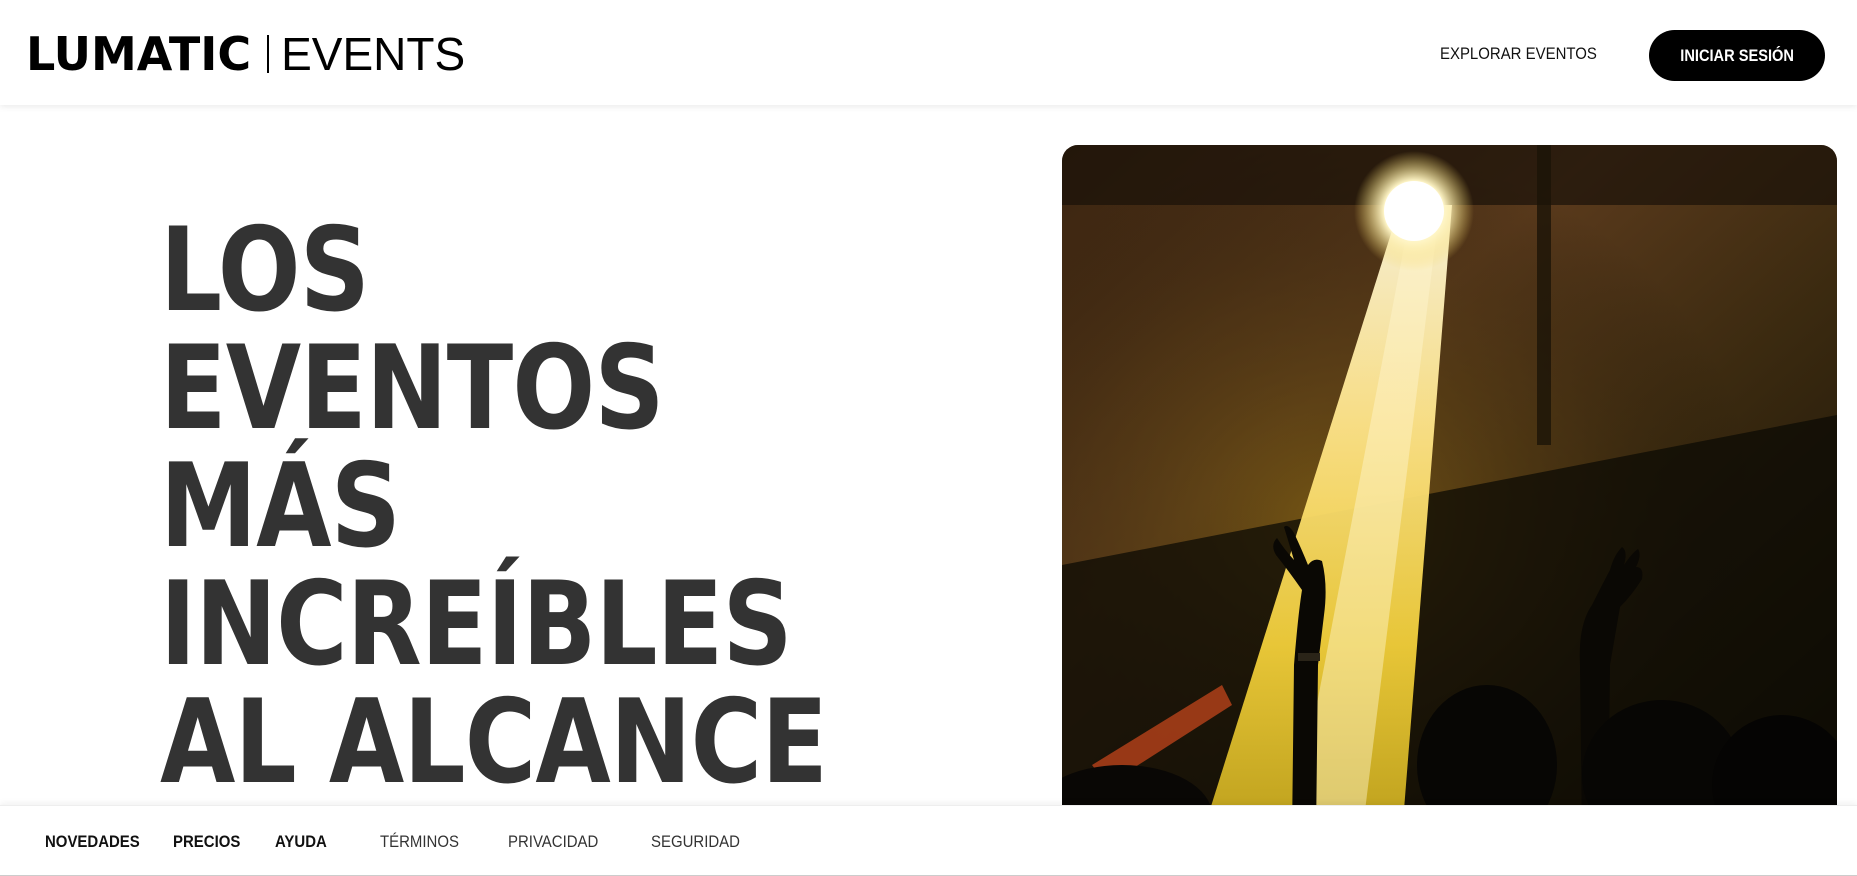 Image resolution: width=1857 pixels, height=876 pixels. Describe the element at coordinates (553, 842) in the screenshot. I see `footer-link-privacidad: PRIVACIDAD` at that location.